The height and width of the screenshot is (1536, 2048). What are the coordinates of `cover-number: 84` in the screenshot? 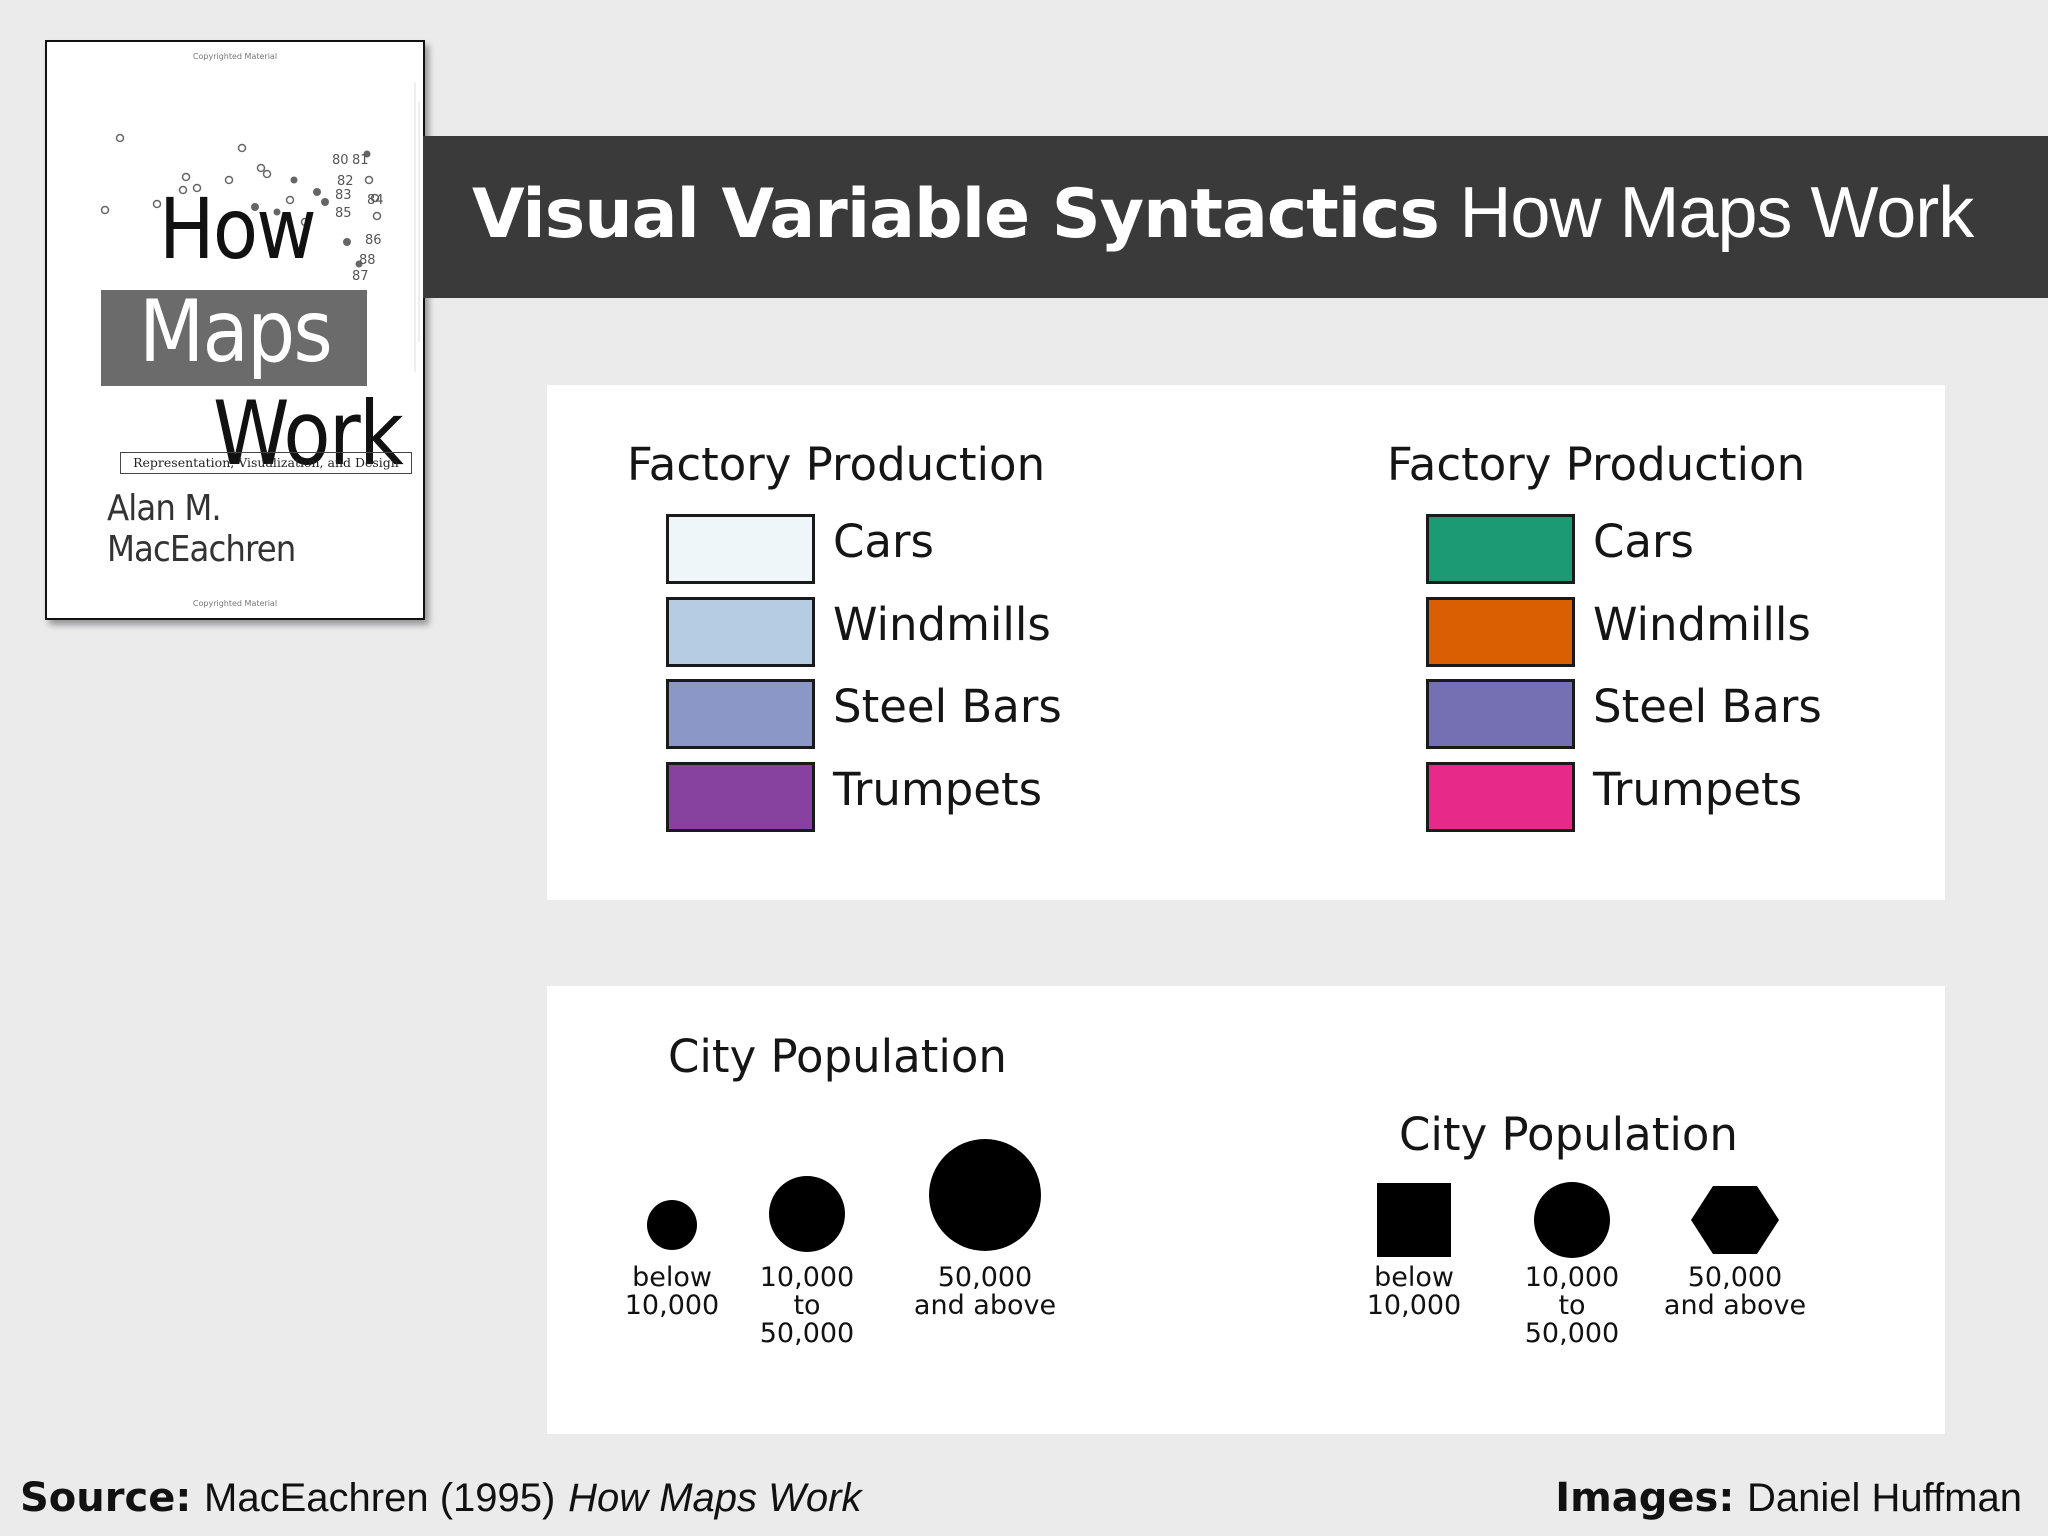 It's located at (375, 200).